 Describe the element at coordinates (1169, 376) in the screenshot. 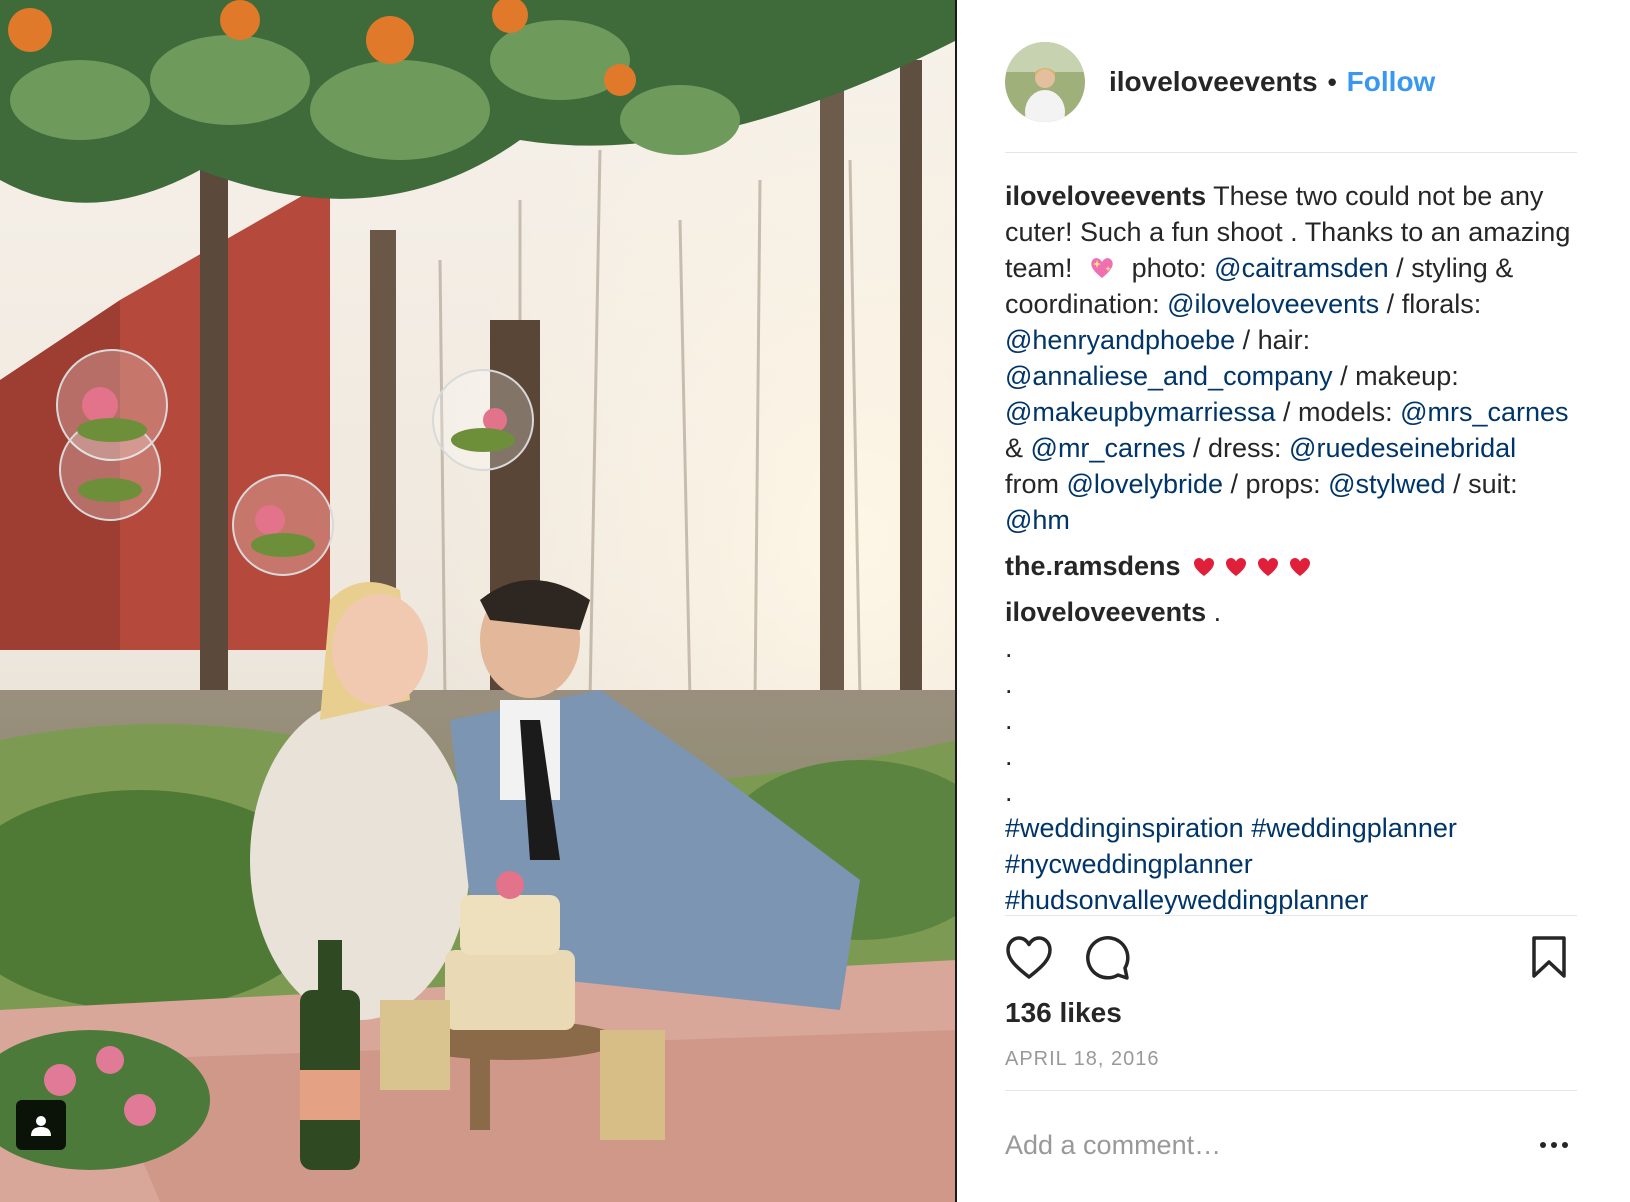

I see `mention-link: @annaliese_and_company` at that location.